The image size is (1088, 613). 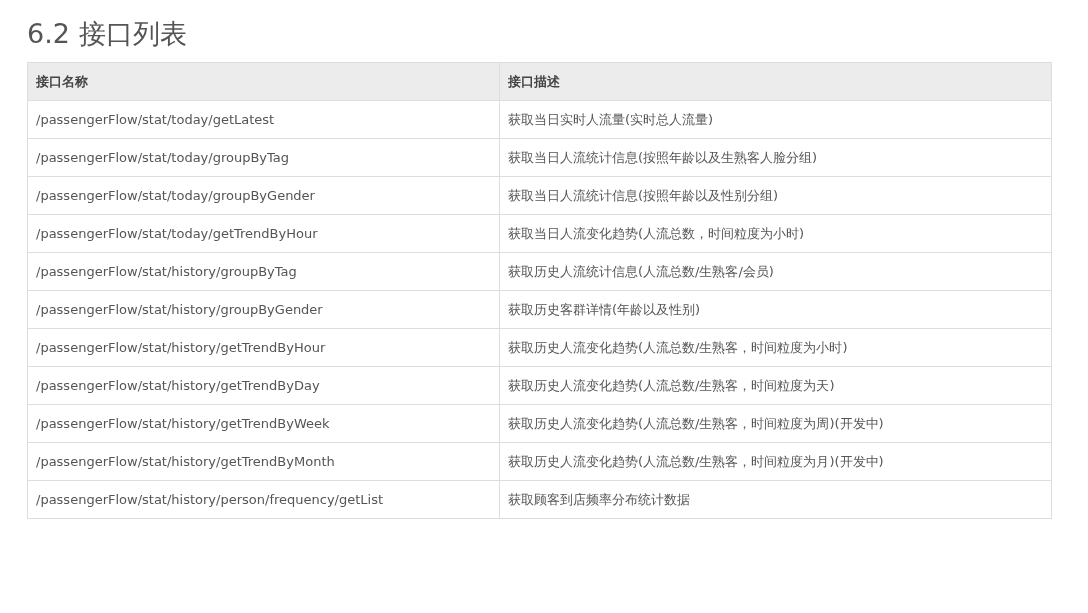 What do you see at coordinates (263, 309) in the screenshot?
I see `table-cell: /passengerFlow/stat/history/groupByGender` at bounding box center [263, 309].